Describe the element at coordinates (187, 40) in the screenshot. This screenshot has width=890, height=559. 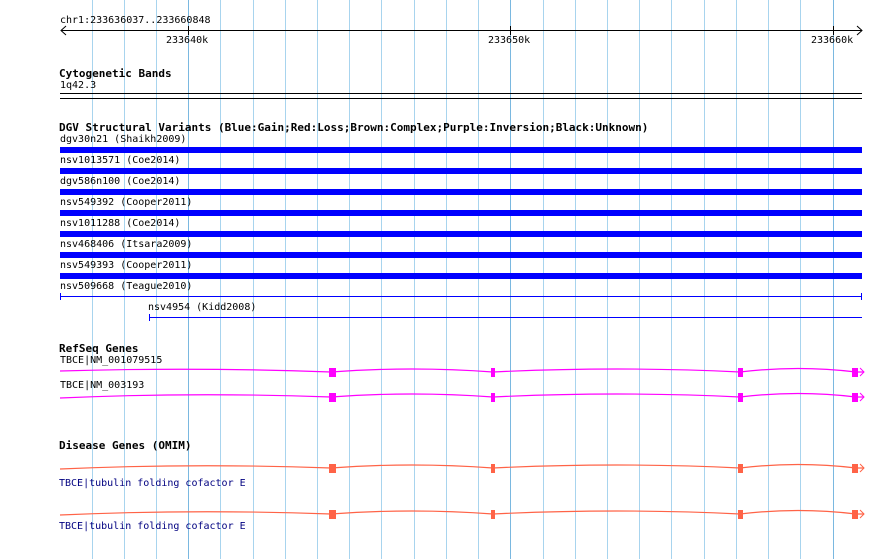
I see `ruler-tick-label: 233640k` at that location.